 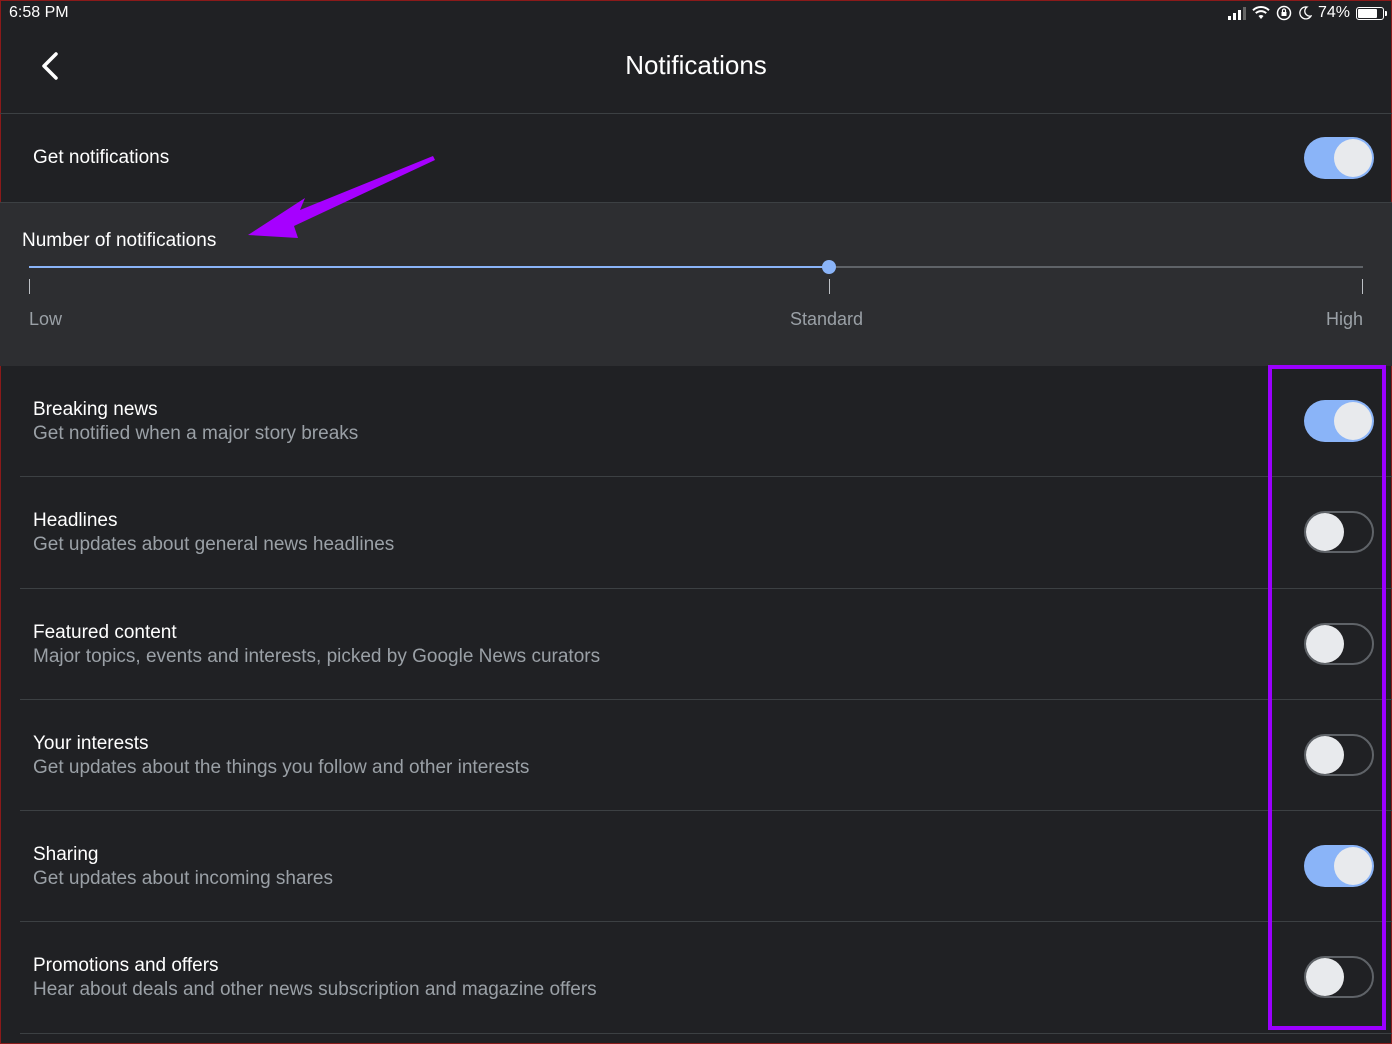 What do you see at coordinates (95, 409) in the screenshot?
I see `setting-title: Breaking news` at bounding box center [95, 409].